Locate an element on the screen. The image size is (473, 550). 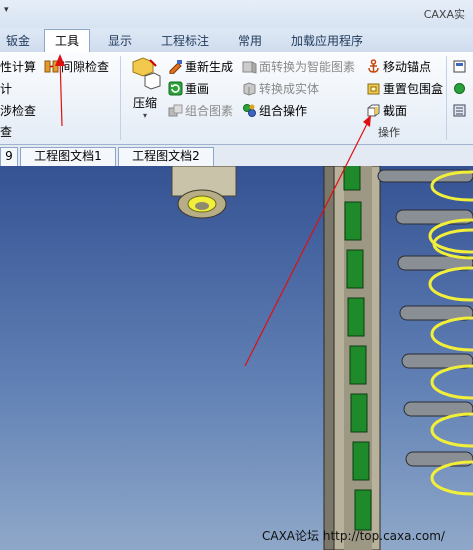
forum-watermark: CAXA论坛 http://top.caxa.com/ is located at coordinates (353, 536).